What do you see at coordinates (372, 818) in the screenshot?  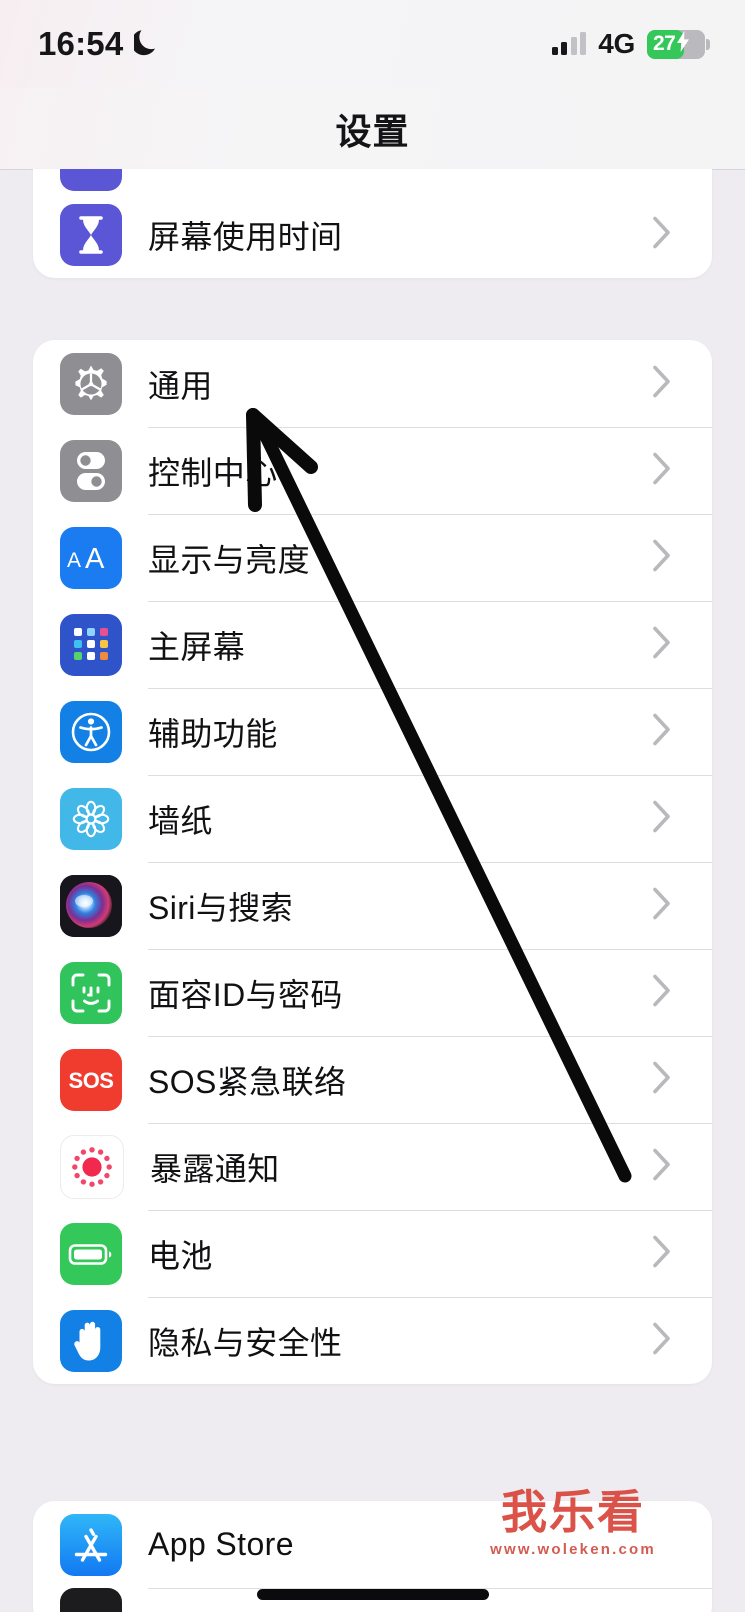 I see `settings-row-wallpaper: 墙纸` at bounding box center [372, 818].